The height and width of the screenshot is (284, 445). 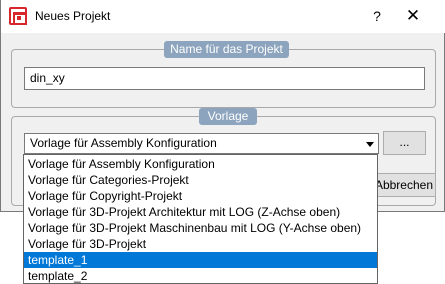 What do you see at coordinates (200, 276) in the screenshot?
I see `dropdown-option: template_2` at bounding box center [200, 276].